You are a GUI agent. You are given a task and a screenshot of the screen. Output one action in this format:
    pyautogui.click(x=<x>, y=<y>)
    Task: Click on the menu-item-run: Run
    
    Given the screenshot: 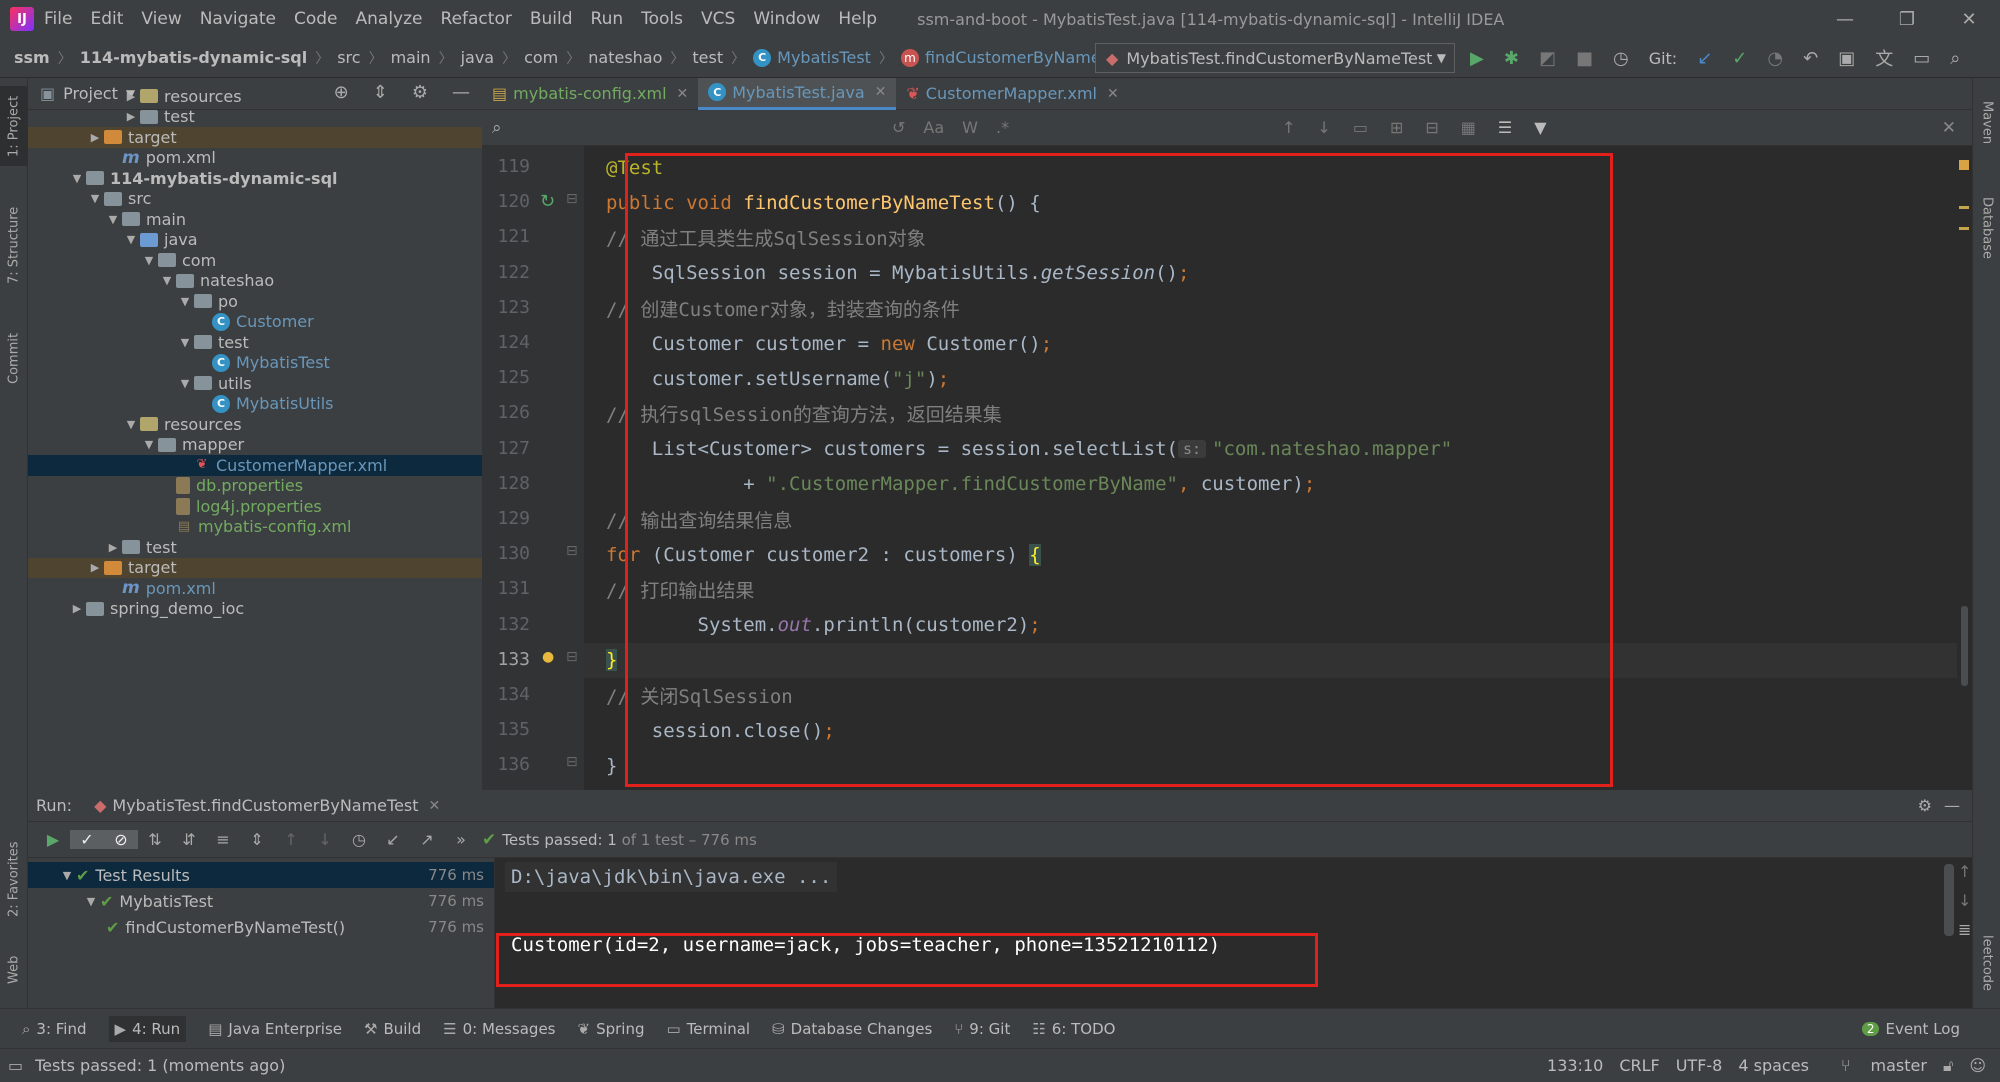 What is the action you would take?
    pyautogui.click(x=607, y=19)
    